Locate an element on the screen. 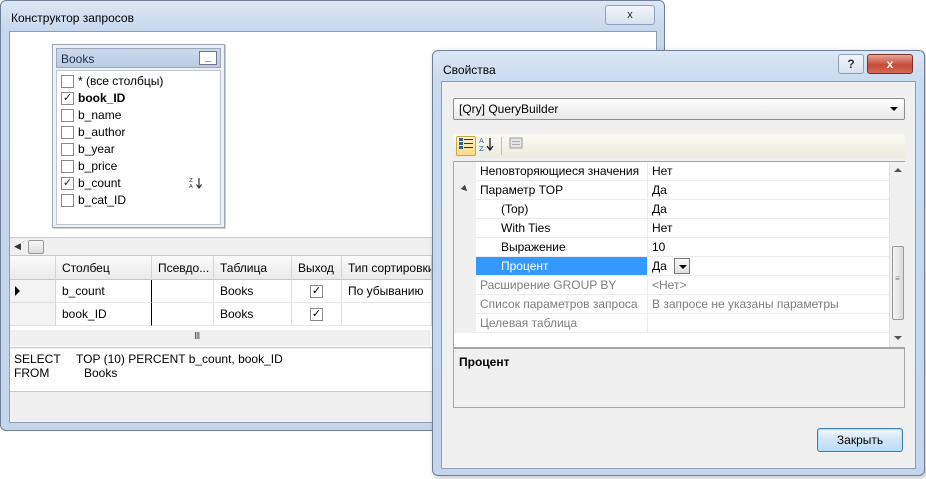 The image size is (926, 479). table-header: Books _ is located at coordinates (138, 58).